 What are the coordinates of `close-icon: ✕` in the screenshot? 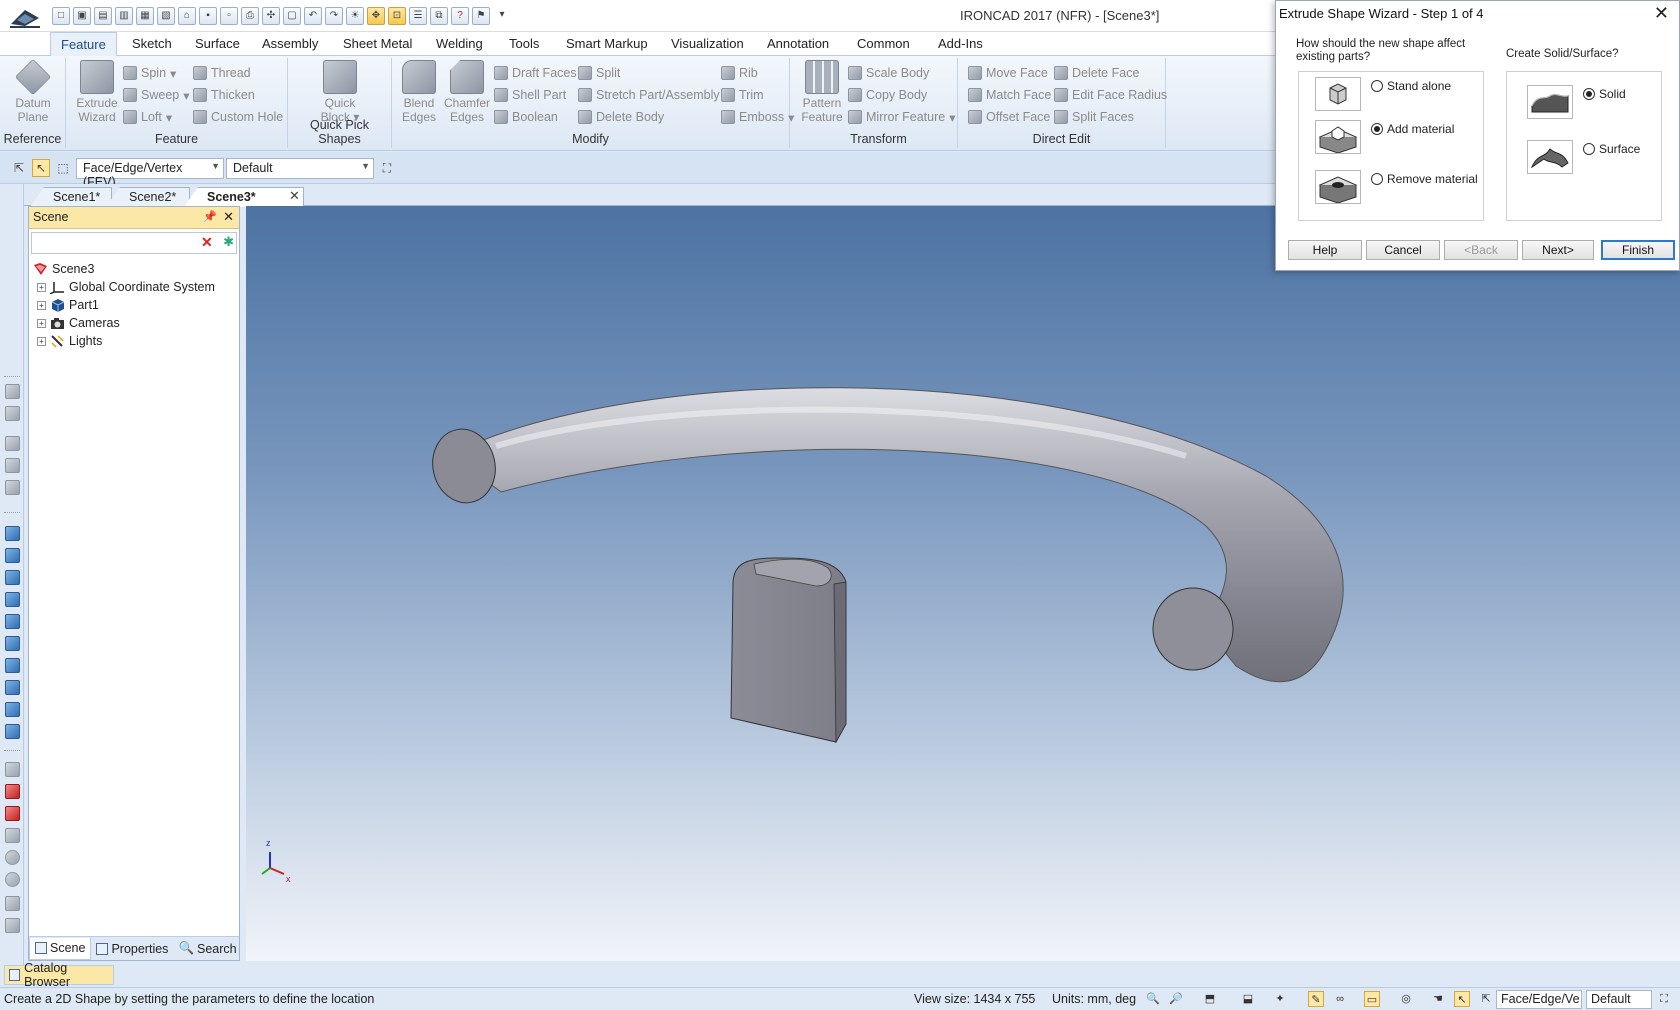 It's located at (1661, 13).